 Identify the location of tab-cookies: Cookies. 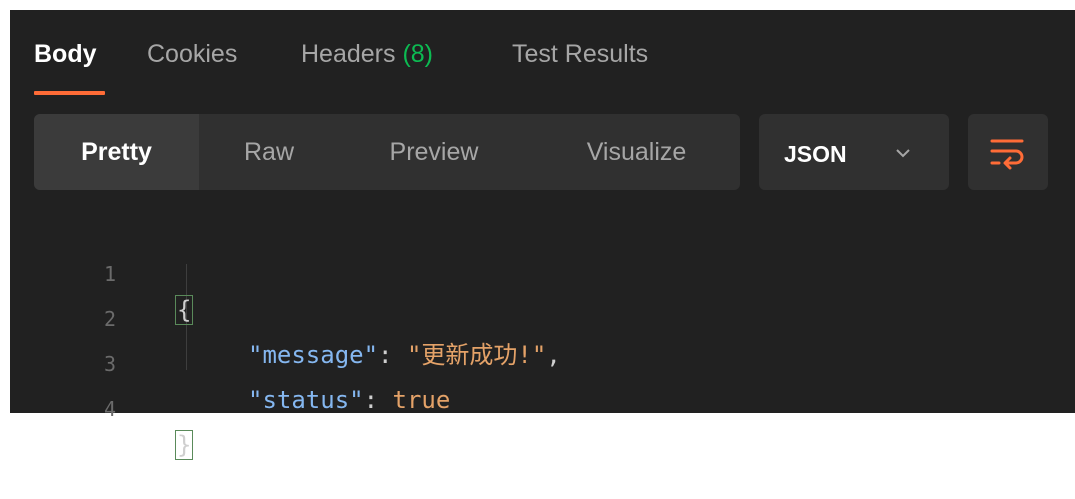
(192, 54).